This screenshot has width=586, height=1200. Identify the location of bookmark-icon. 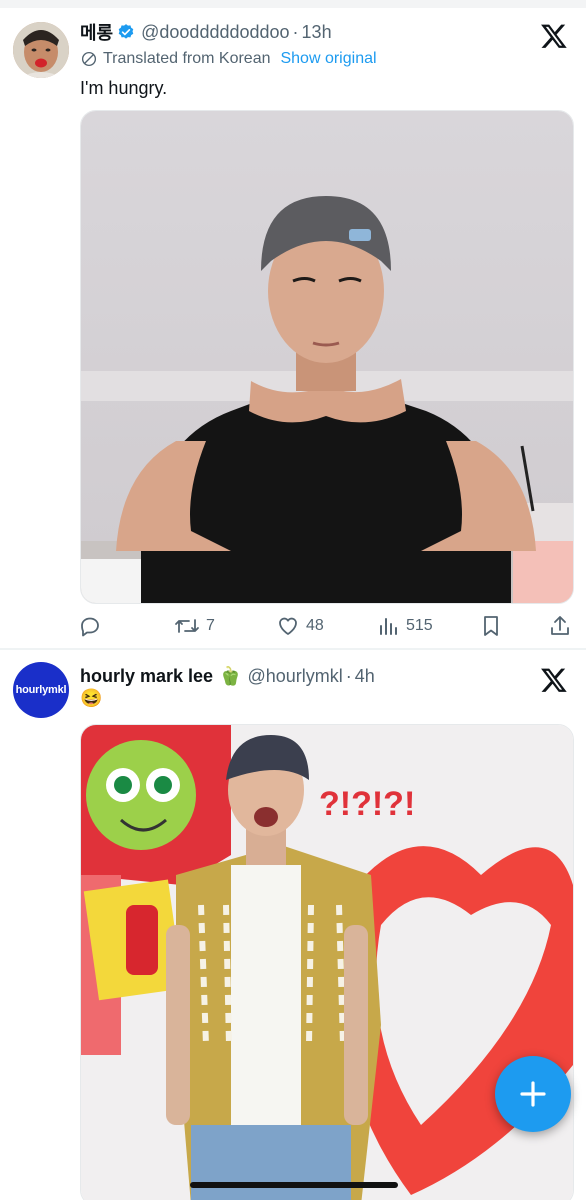
(491, 626).